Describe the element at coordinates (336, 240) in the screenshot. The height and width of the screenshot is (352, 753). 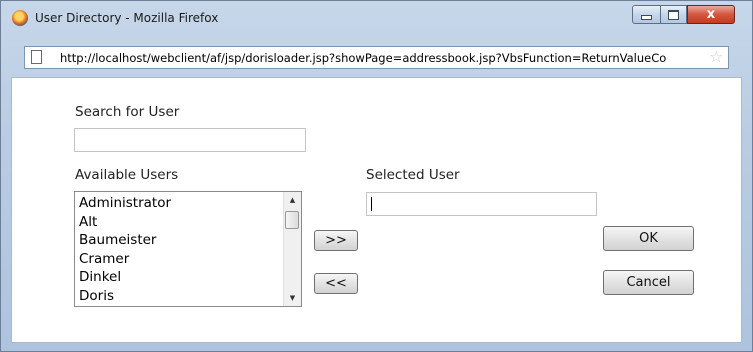
I see `add-user-button: >>` at that location.